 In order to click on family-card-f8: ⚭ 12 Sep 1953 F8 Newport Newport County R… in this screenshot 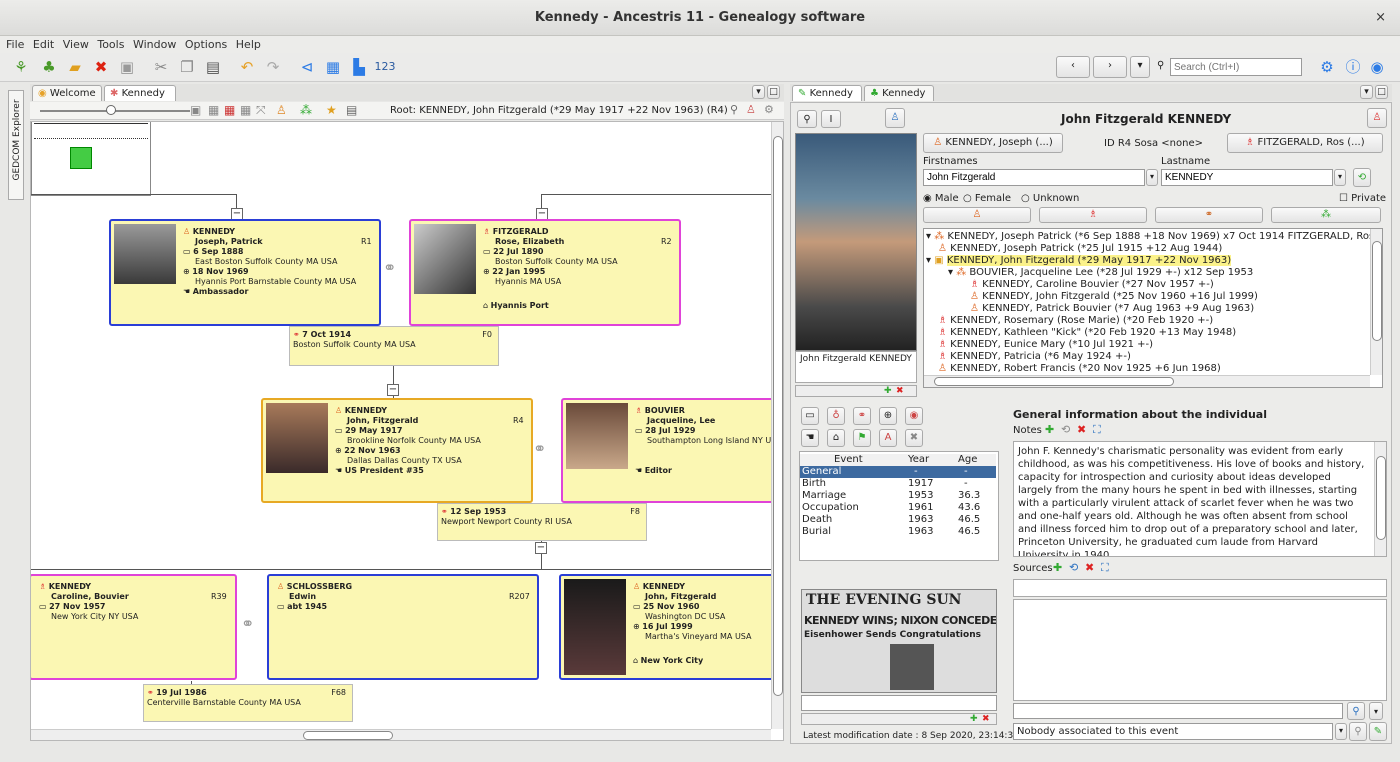, I will do `click(542, 522)`.